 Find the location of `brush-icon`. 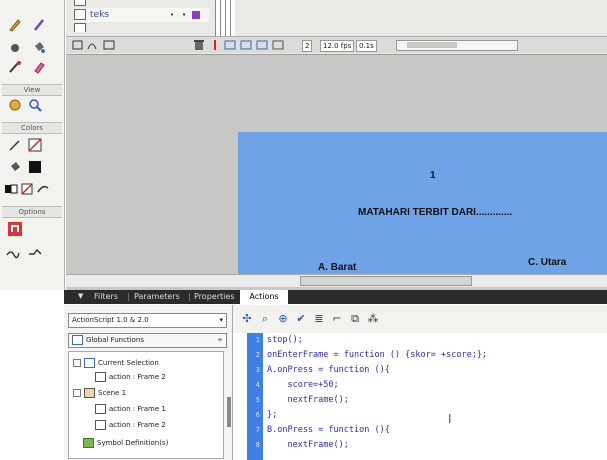

brush-icon is located at coordinates (39, 25).